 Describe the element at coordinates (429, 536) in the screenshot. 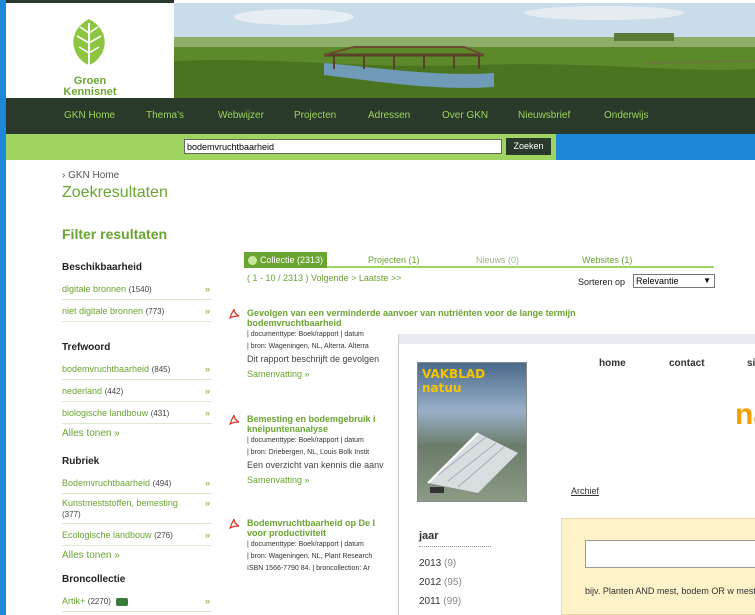

I see `year-heading: jaar` at that location.